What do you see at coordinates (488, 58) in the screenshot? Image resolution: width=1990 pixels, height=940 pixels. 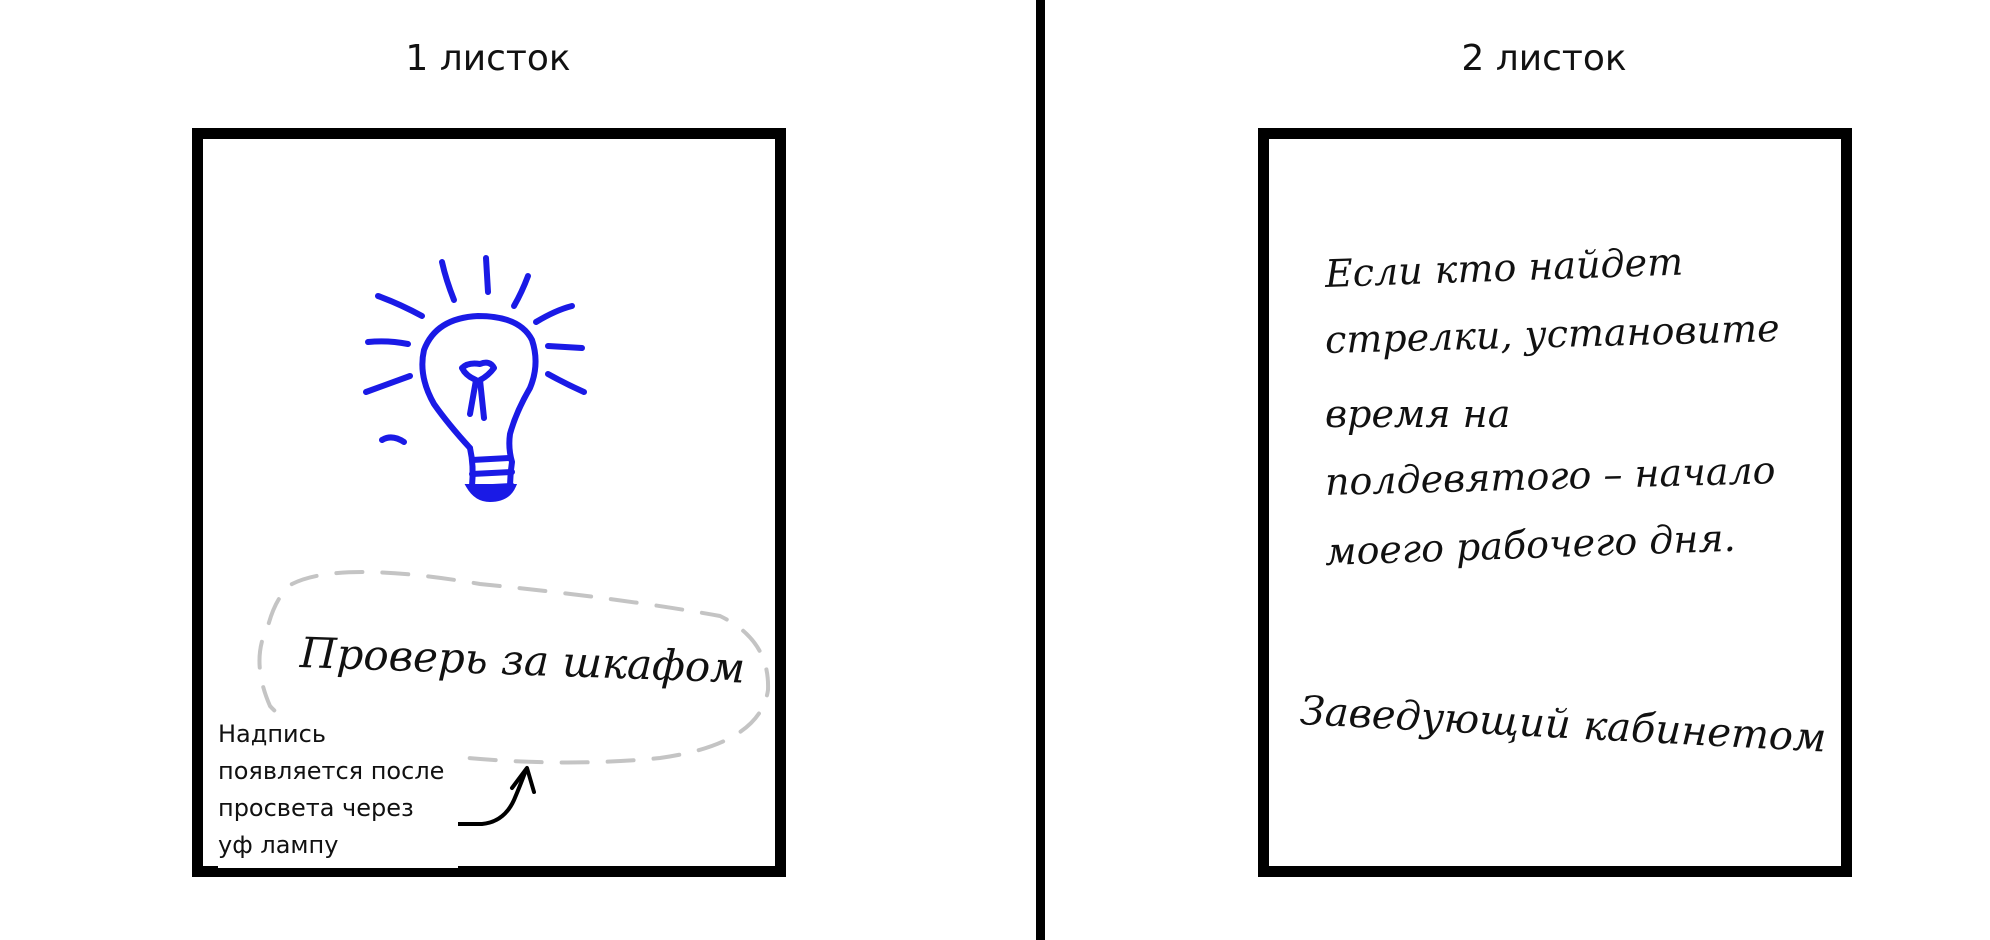 I see `sheet-1-title: 1 листок` at bounding box center [488, 58].